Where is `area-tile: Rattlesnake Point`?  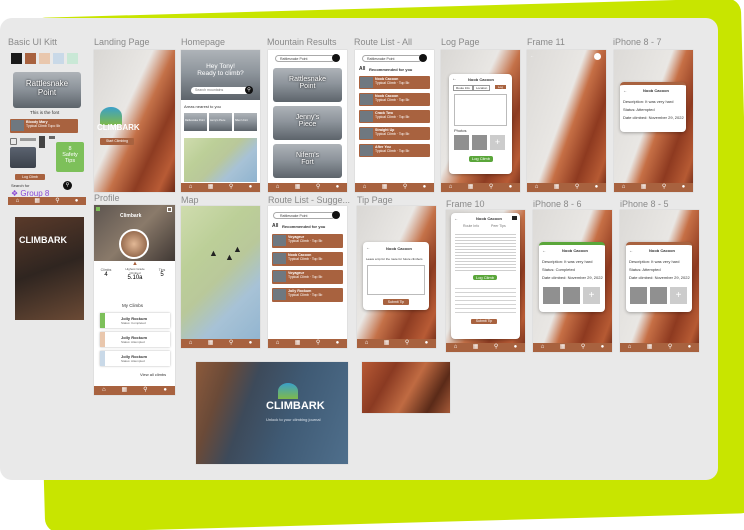
area-tile: Rattlesnake Point is located at coordinates (195, 122).